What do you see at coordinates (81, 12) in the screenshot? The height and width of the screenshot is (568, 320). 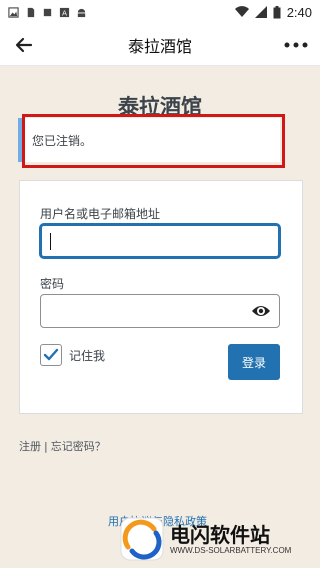 I see `android-icon` at bounding box center [81, 12].